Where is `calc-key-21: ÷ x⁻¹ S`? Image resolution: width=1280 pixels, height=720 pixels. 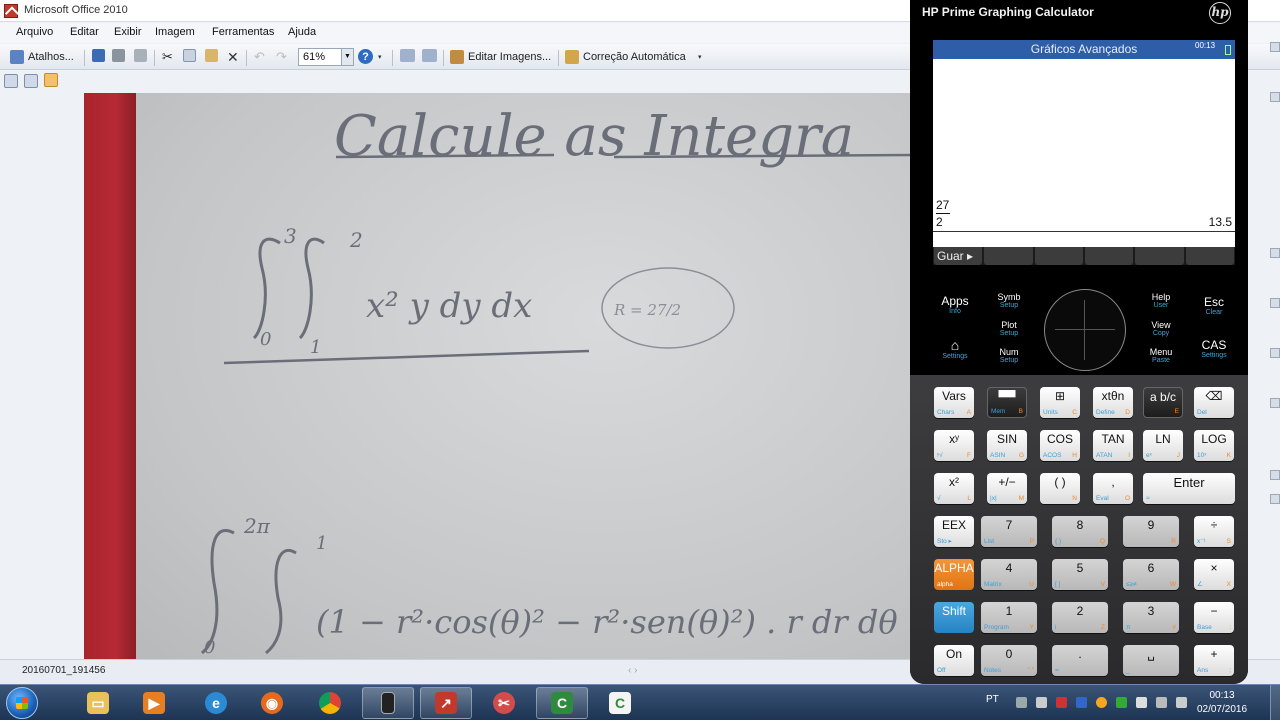 calc-key-21: ÷ x⁻¹ S is located at coordinates (1214, 531).